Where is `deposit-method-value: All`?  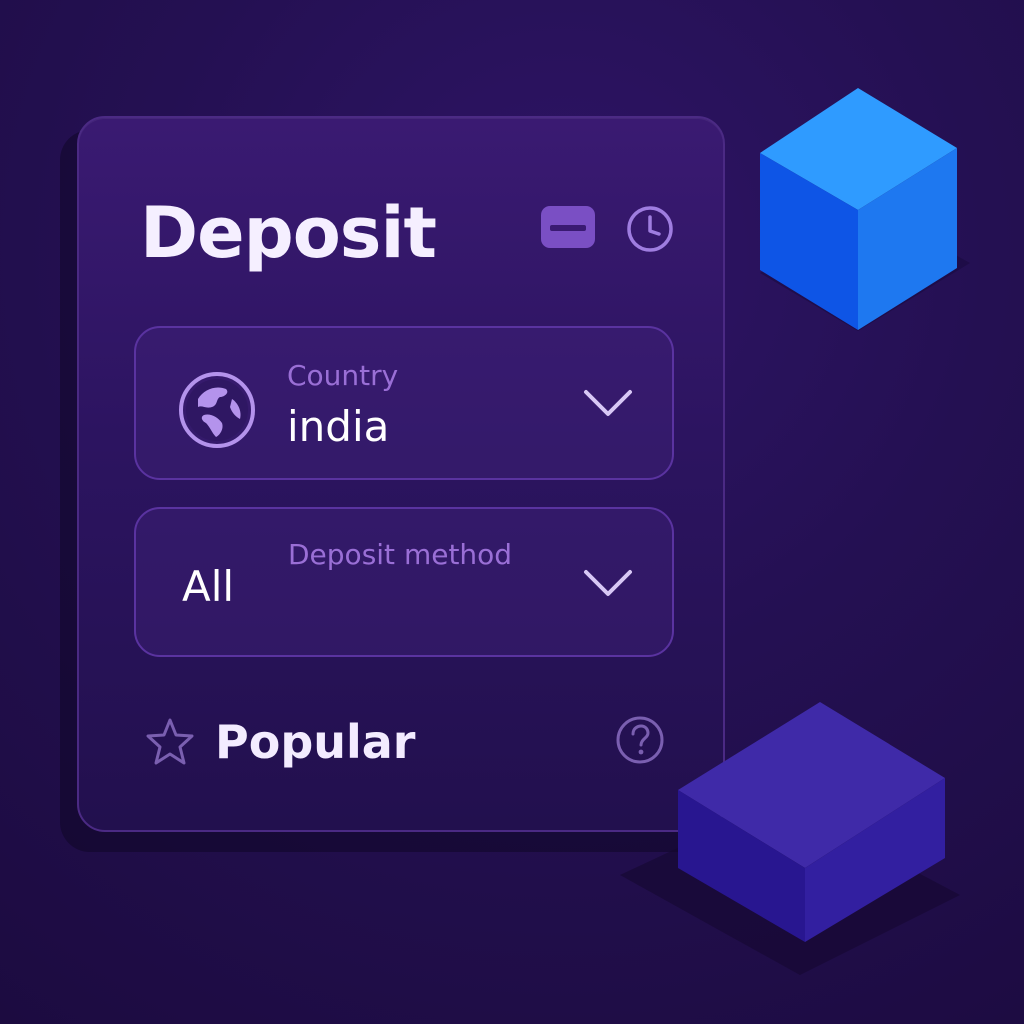 deposit-method-value: All is located at coordinates (208, 586).